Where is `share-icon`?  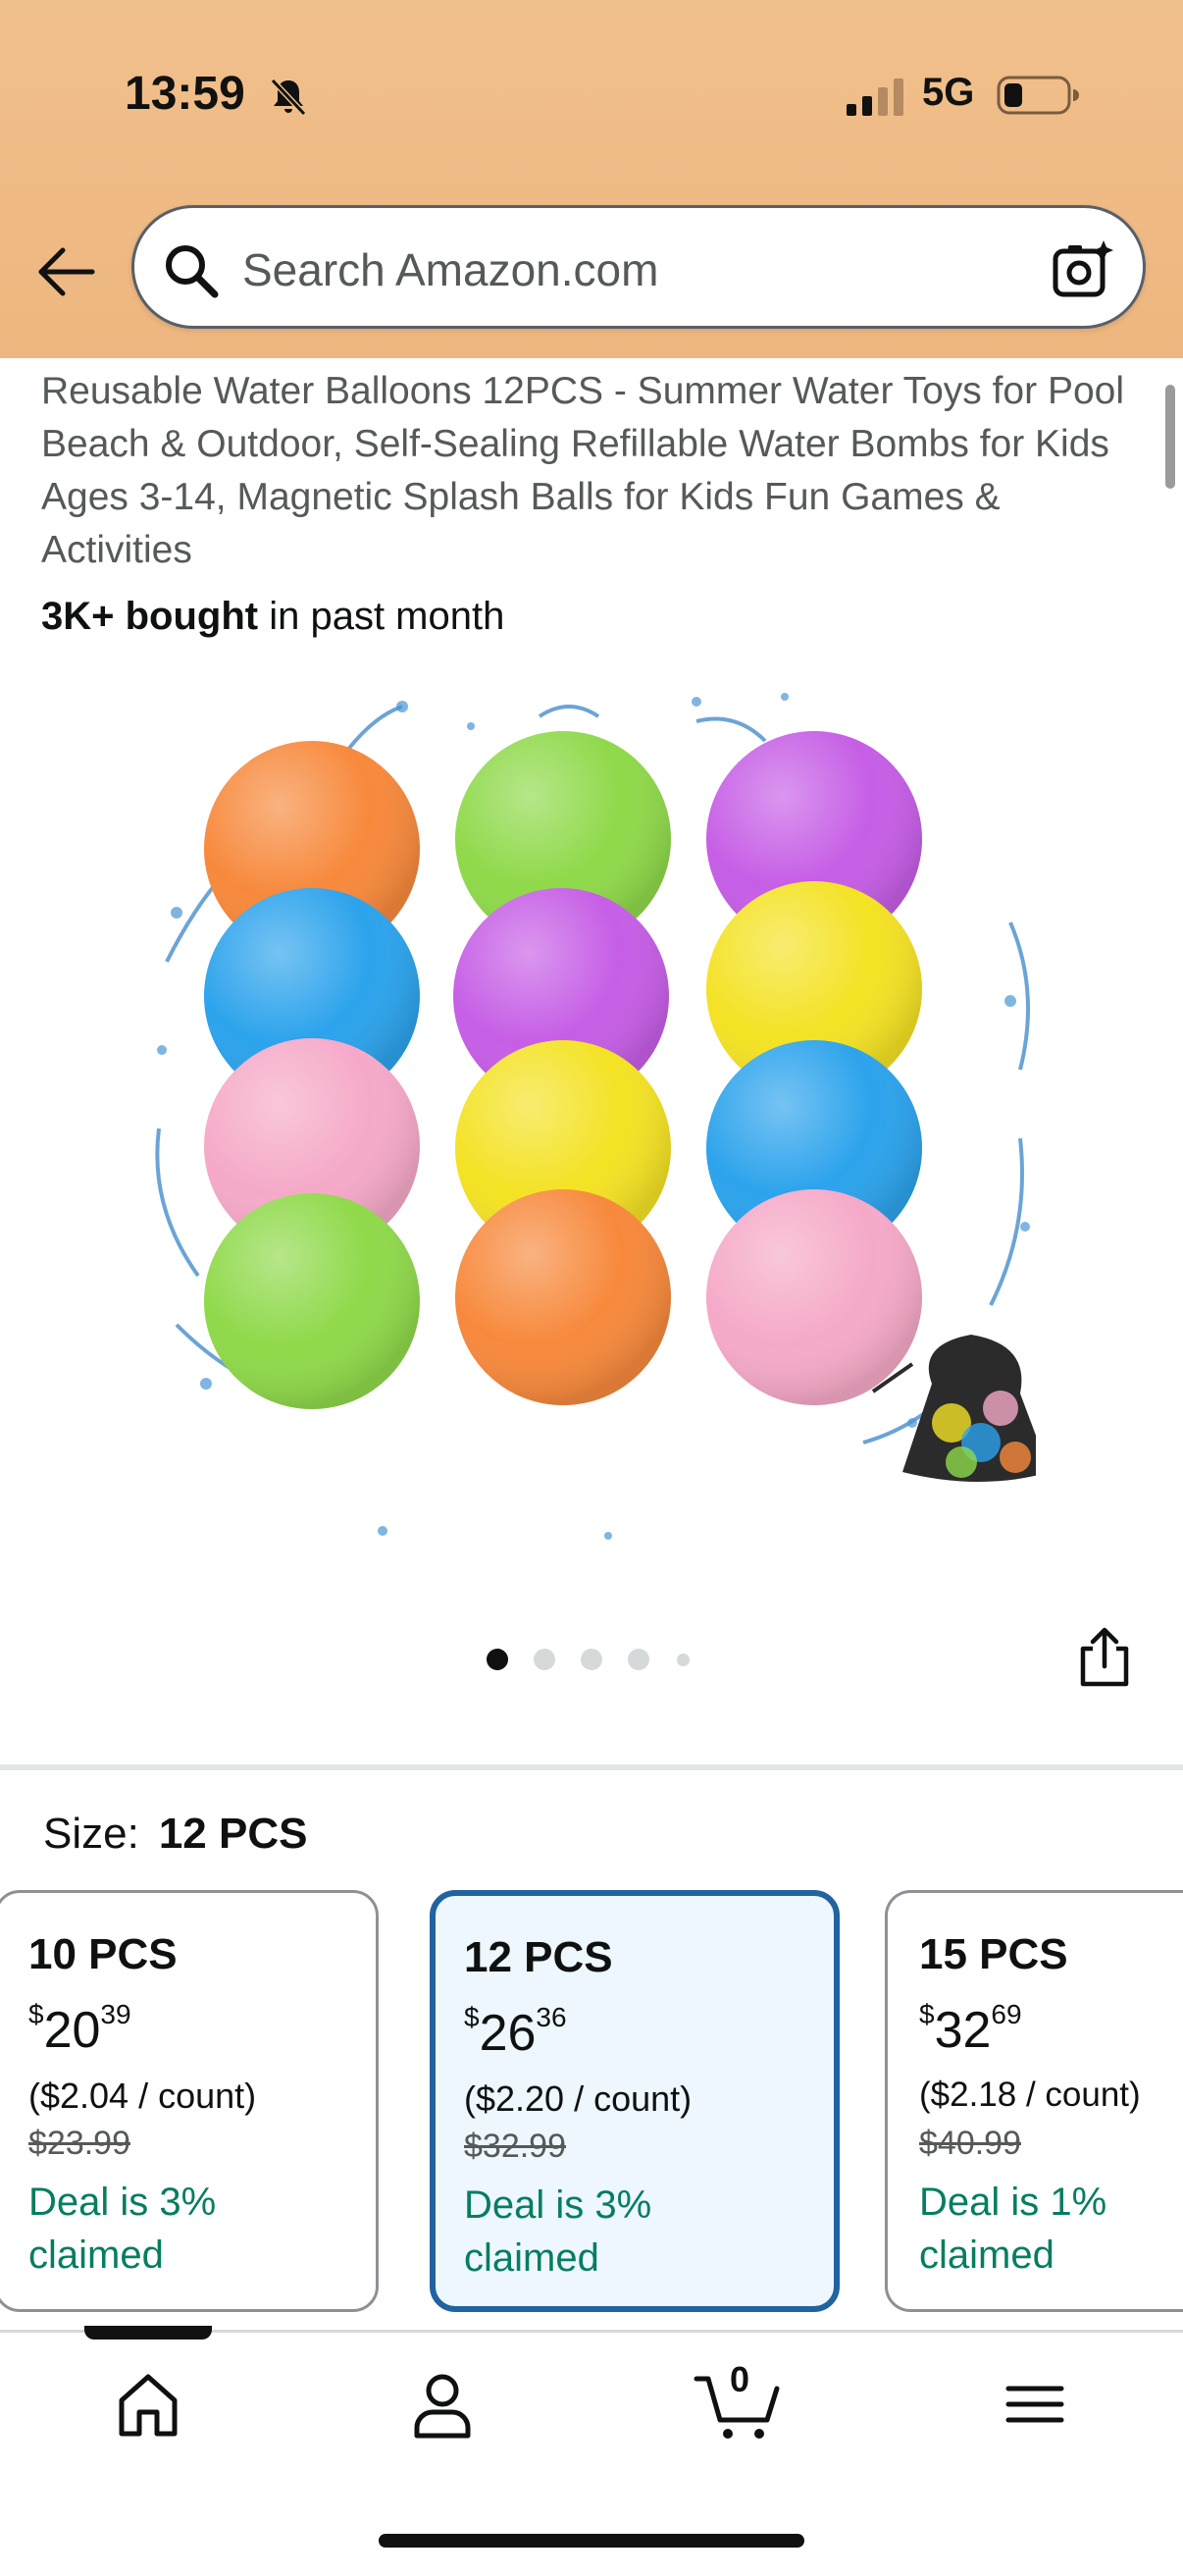 share-icon is located at coordinates (1105, 1657).